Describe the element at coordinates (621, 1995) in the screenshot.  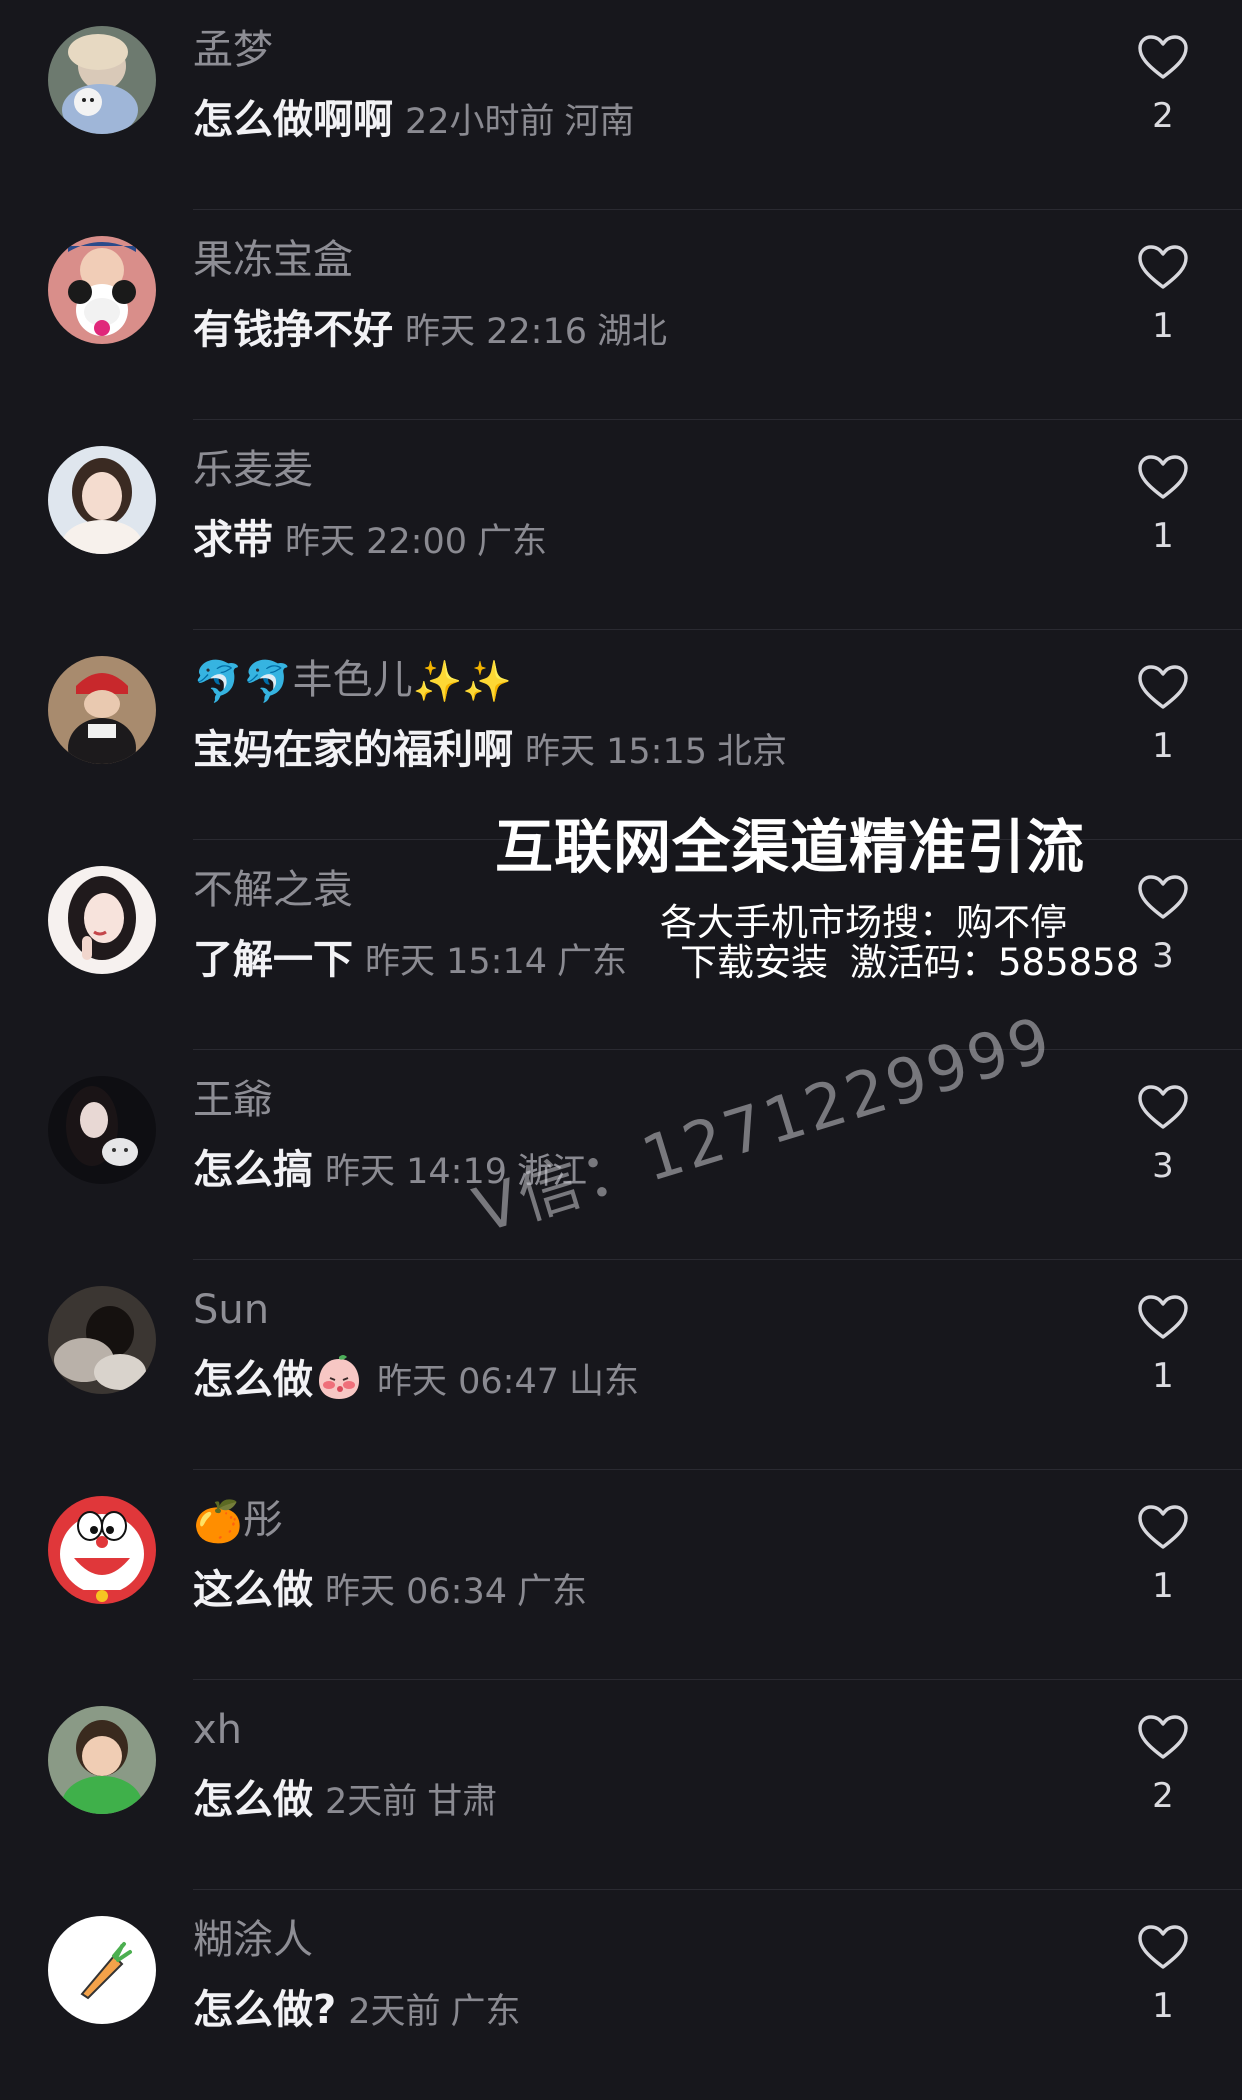
I see `comment-item: 糊涂人 怎么做? 2天前 广东 1` at that location.